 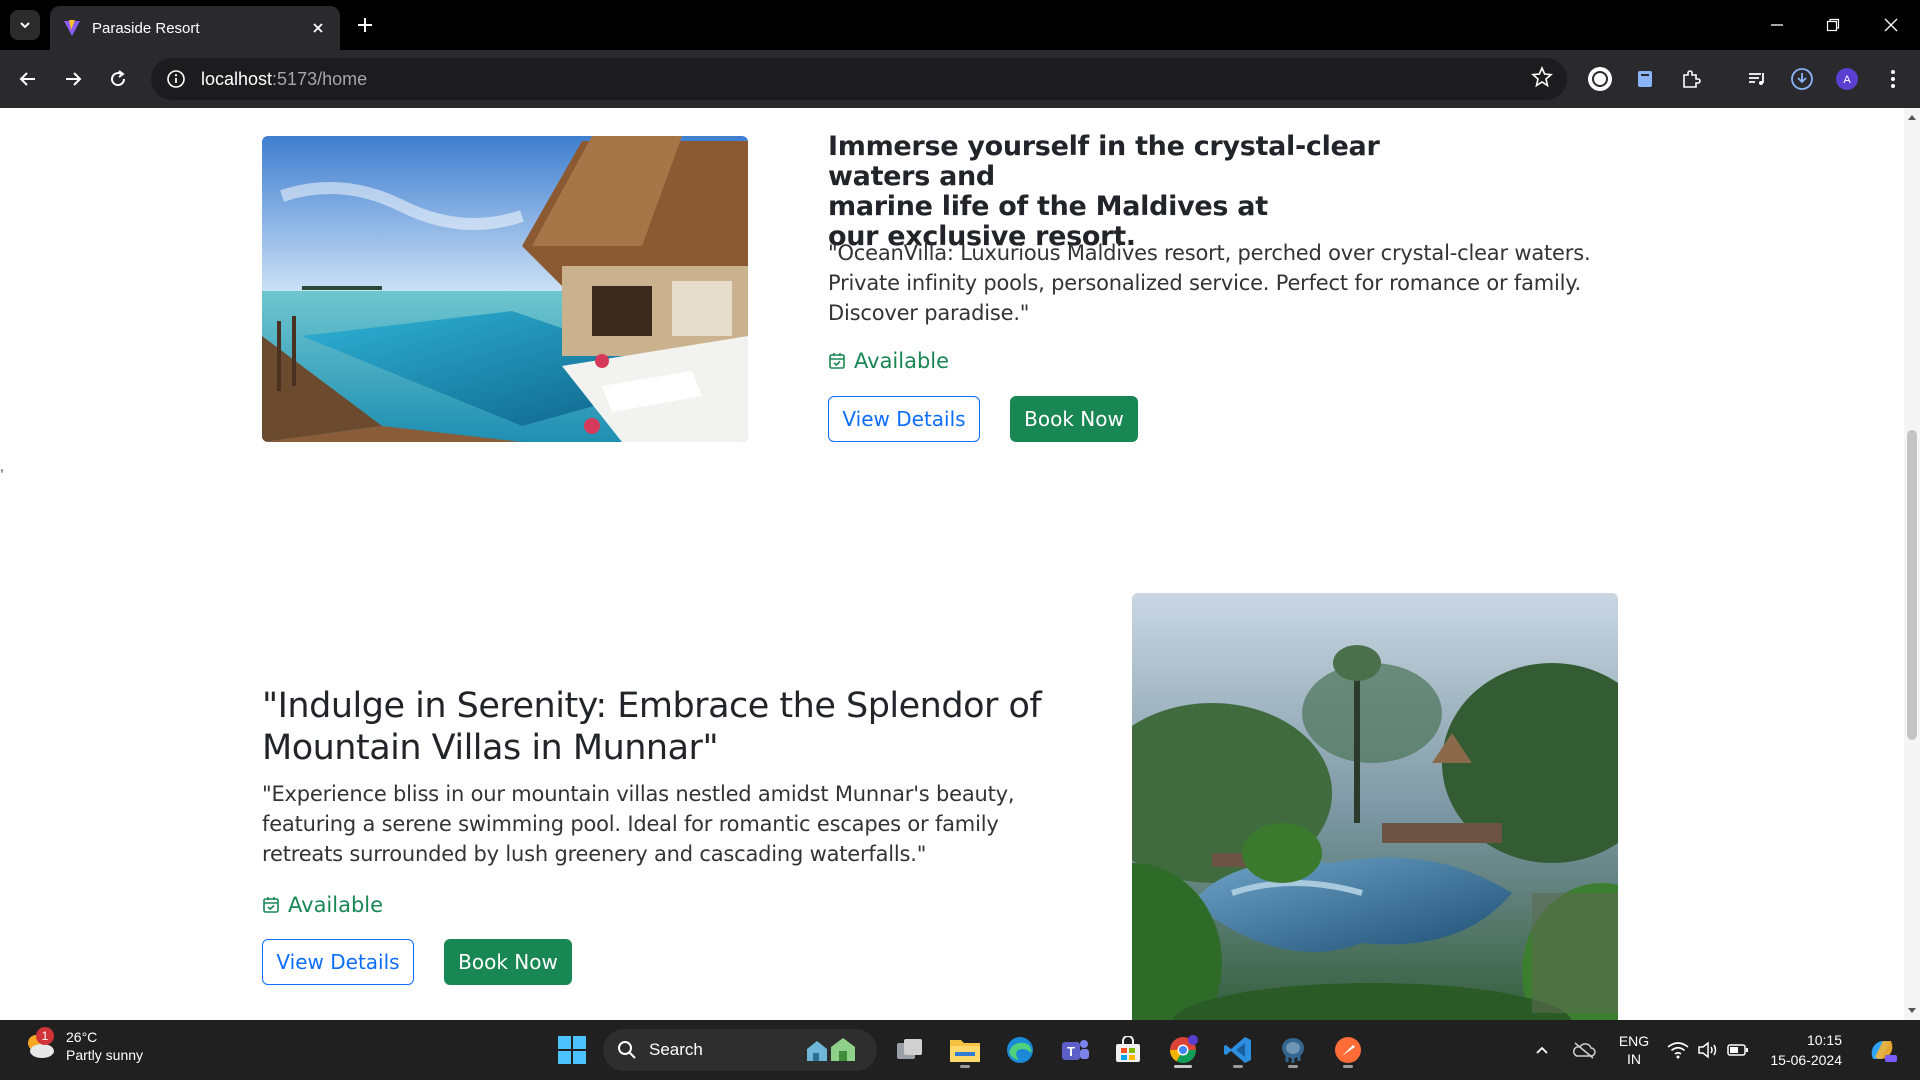 I want to click on section1-book-now-button: Book Now, so click(x=1074, y=419).